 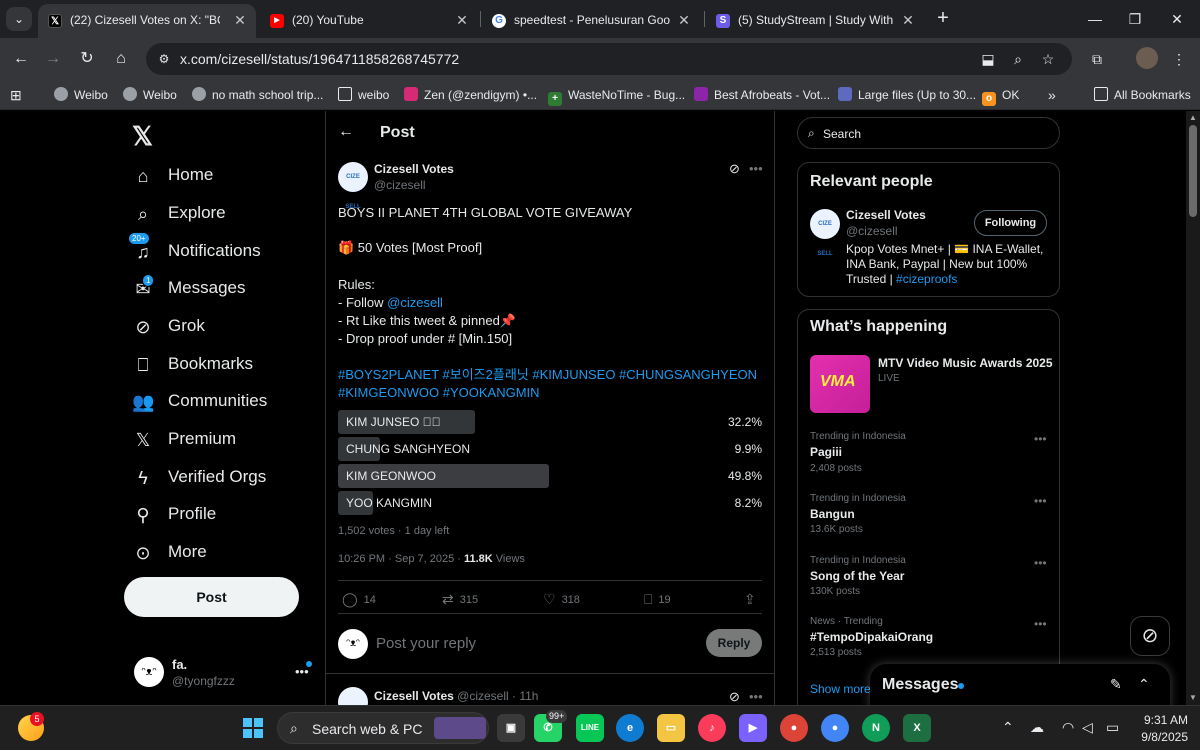 I want to click on trend-name: #TempoDipakaiOrang, so click(x=871, y=637).